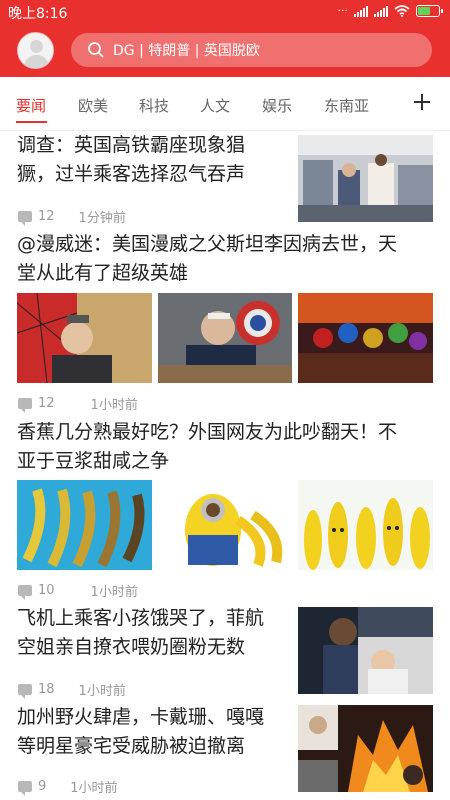 The image size is (450, 800). What do you see at coordinates (215, 105) in the screenshot?
I see `tab-culture: 人文` at bounding box center [215, 105].